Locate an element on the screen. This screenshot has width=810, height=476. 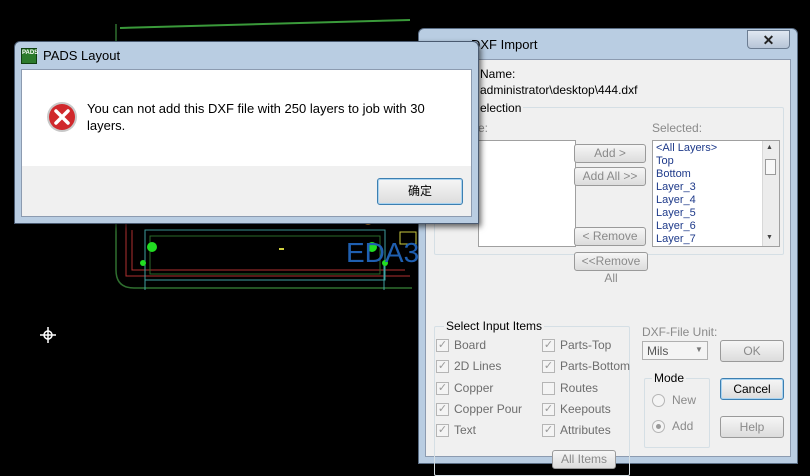
confirm-ok-button: 确定 is located at coordinates (420, 191).